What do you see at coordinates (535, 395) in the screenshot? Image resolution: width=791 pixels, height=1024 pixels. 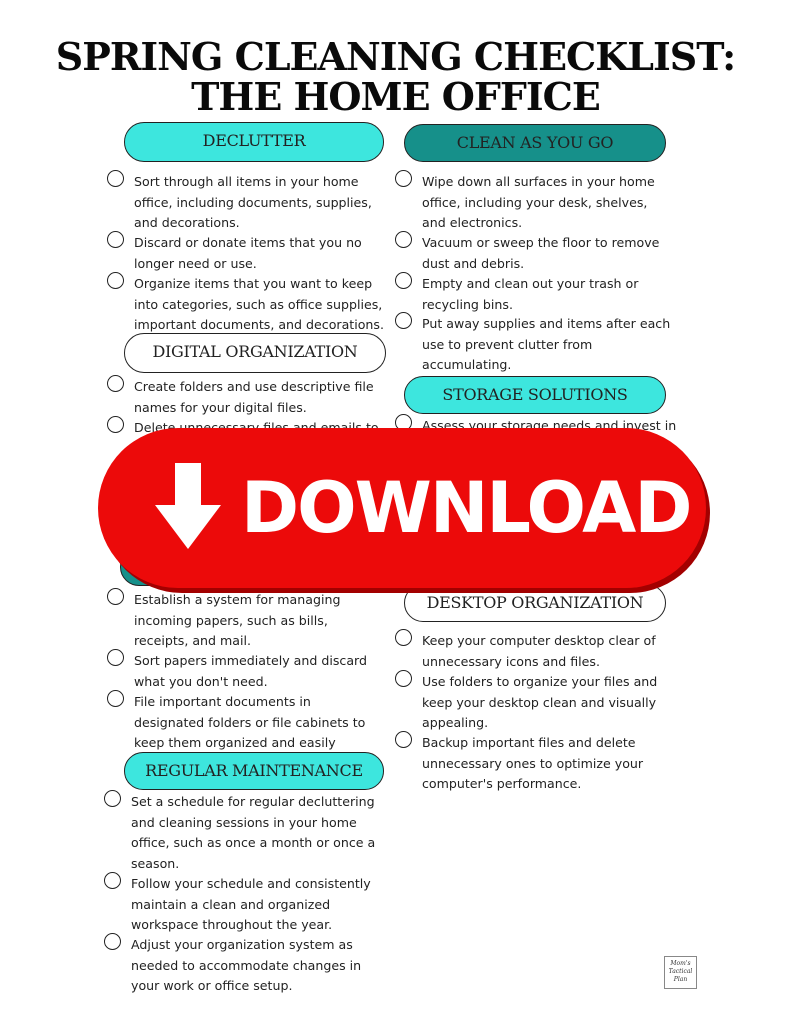 I see `section-storage-solutions: STORAGE SOLUTIONS` at bounding box center [535, 395].